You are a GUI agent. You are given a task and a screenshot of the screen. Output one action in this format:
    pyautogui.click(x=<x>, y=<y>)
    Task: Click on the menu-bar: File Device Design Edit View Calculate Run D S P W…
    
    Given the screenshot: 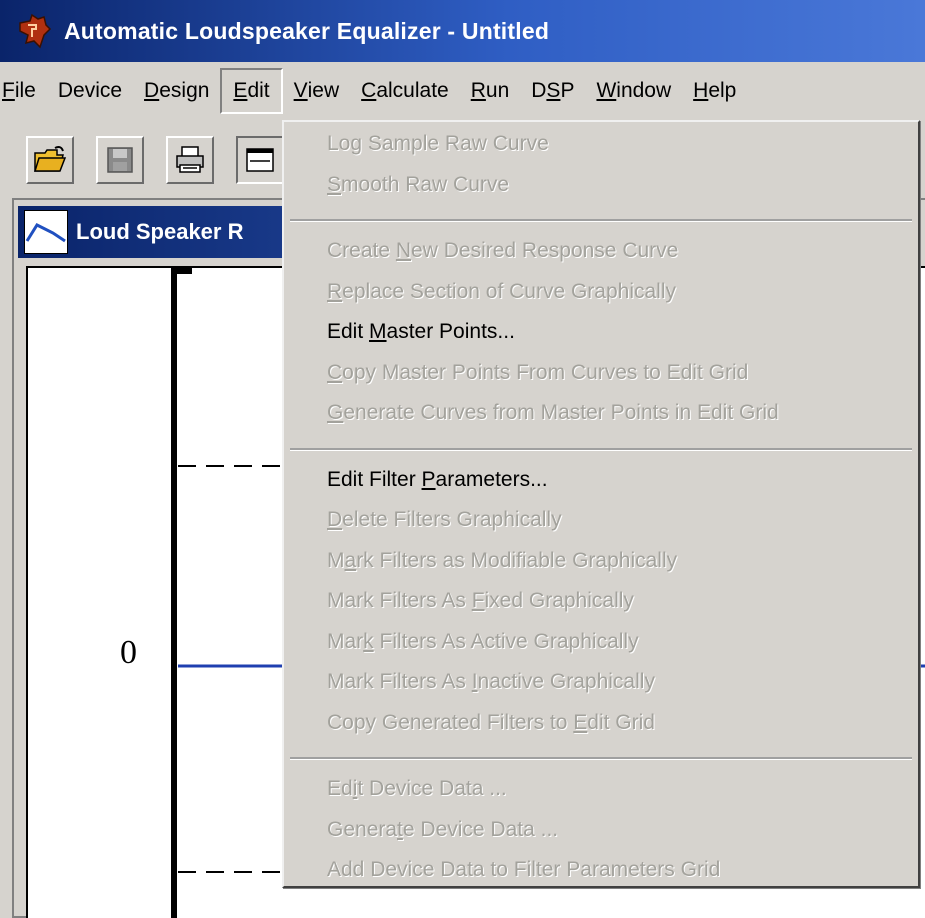 What is the action you would take?
    pyautogui.click(x=462, y=91)
    